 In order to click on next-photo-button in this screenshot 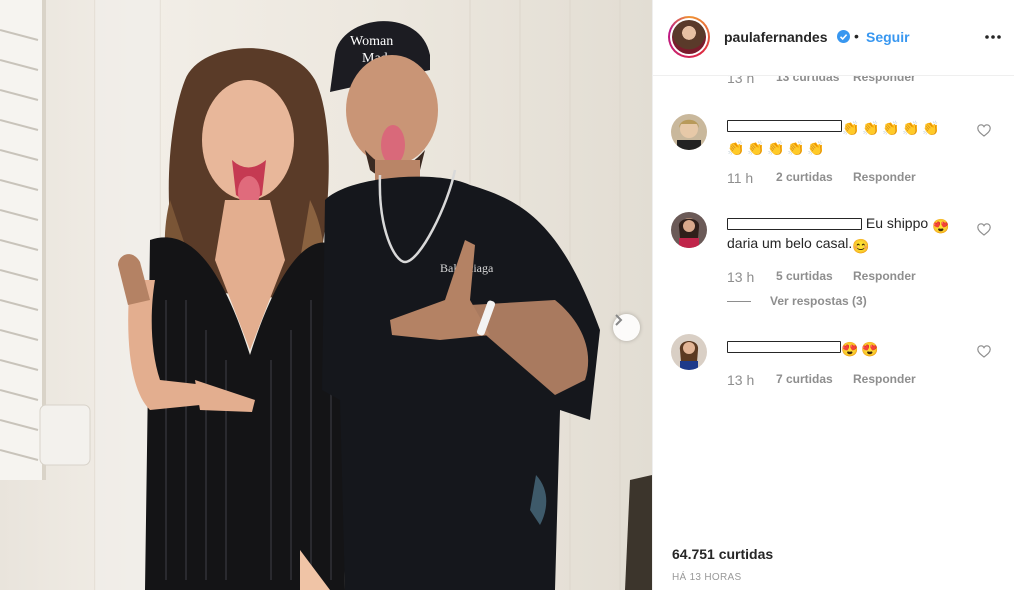, I will do `click(626, 327)`.